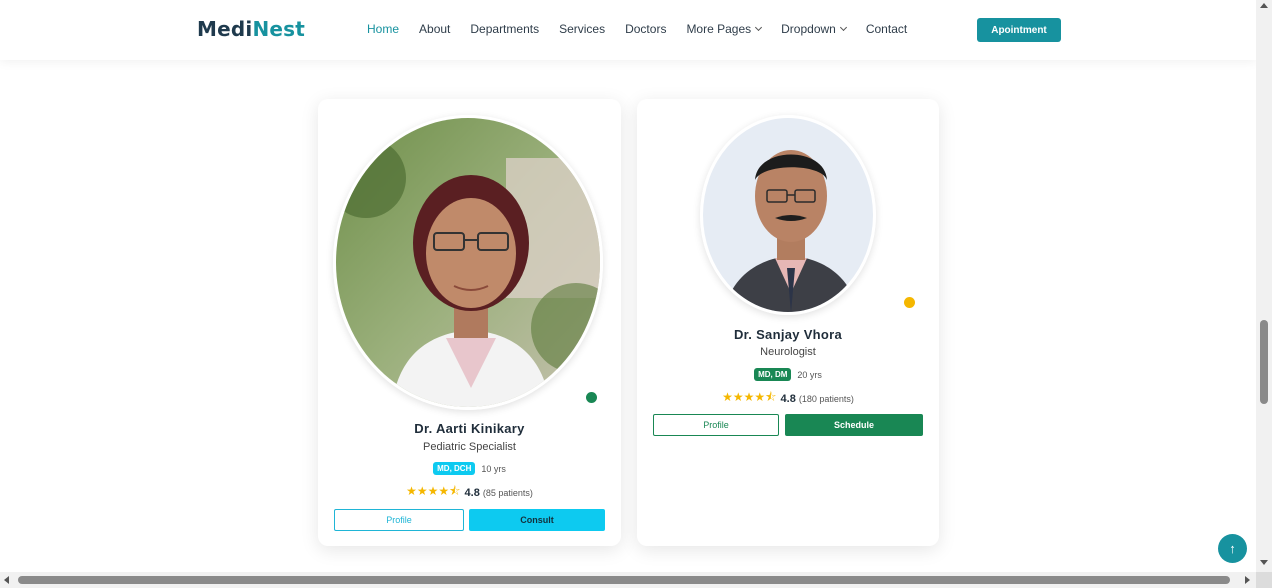  What do you see at coordinates (1247, 580) in the screenshot?
I see `scroll-right-icon` at bounding box center [1247, 580].